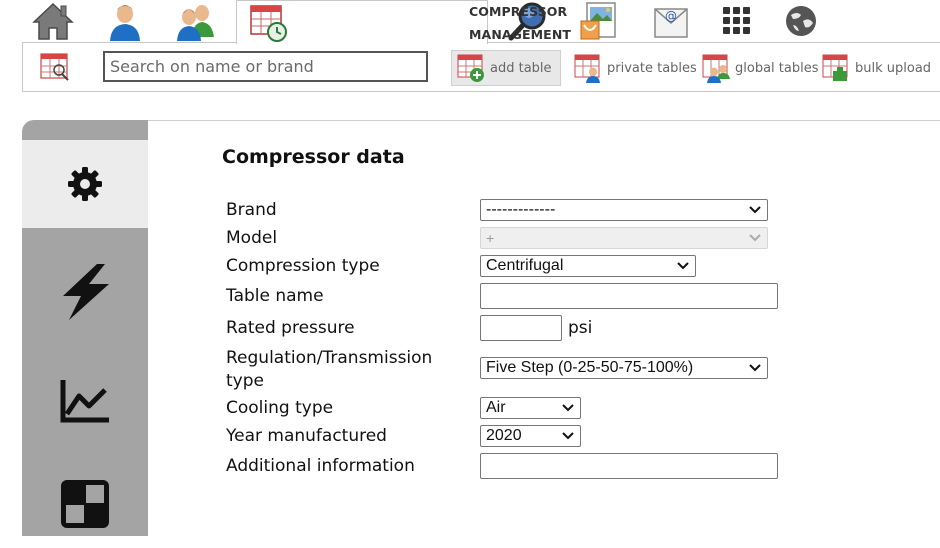 This screenshot has height=548, width=940. I want to click on lightning-icon, so click(86, 292).